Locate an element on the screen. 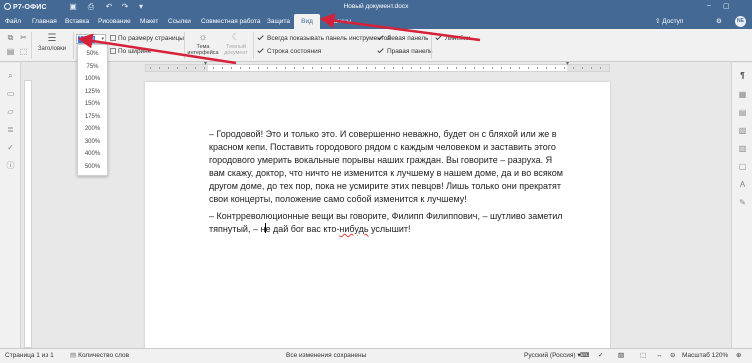 Image resolution: width=752 pixels, height=363 pixels. tab-references: Ссылки is located at coordinates (179, 21).